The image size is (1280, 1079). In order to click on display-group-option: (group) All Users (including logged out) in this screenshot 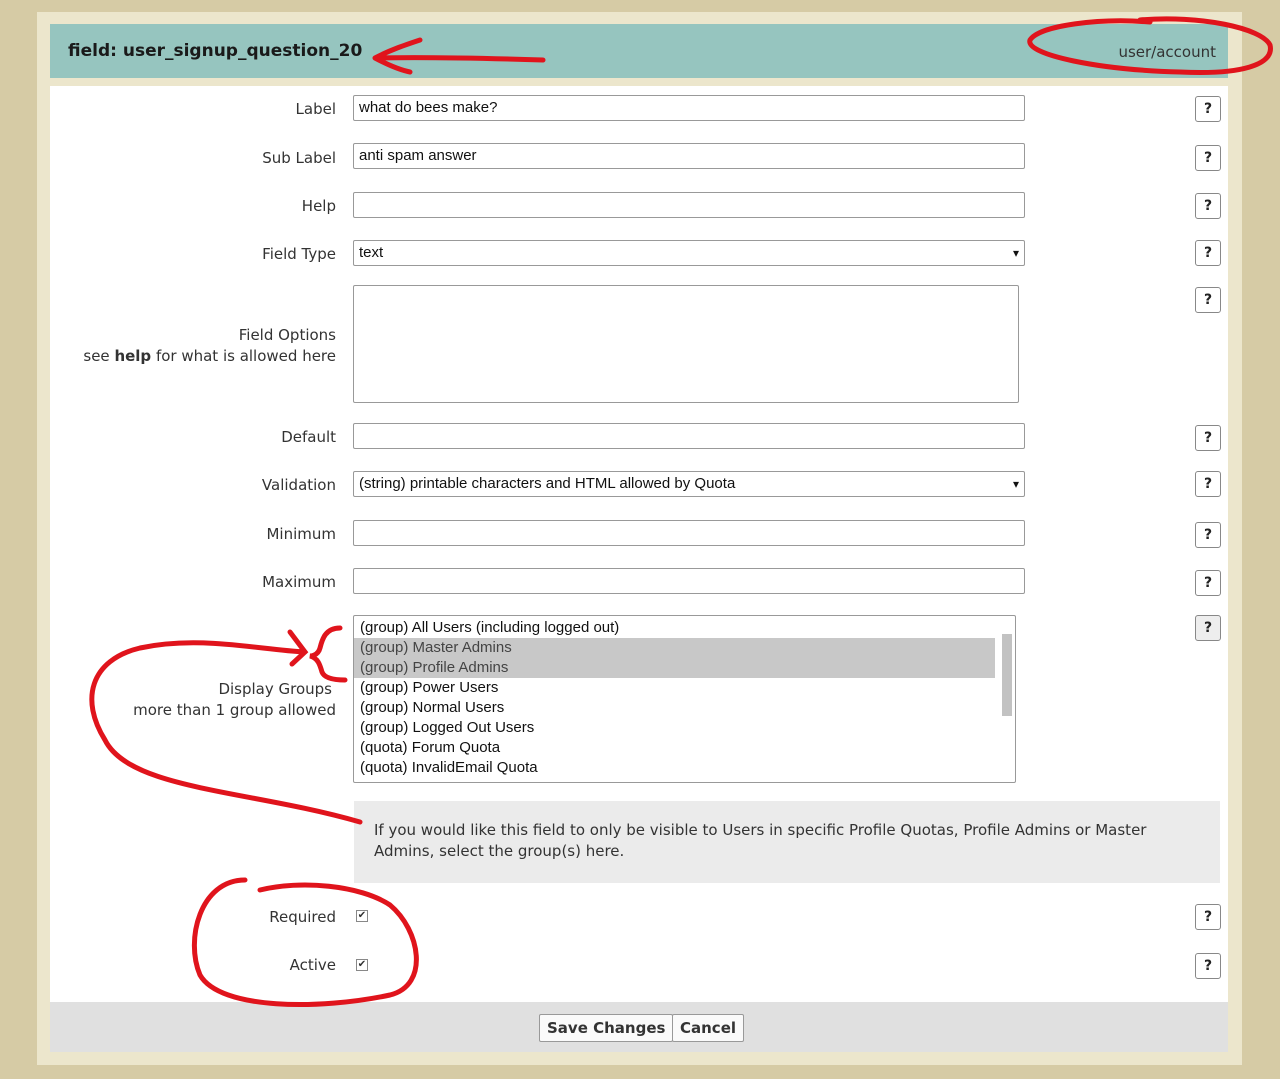, I will do `click(684, 628)`.